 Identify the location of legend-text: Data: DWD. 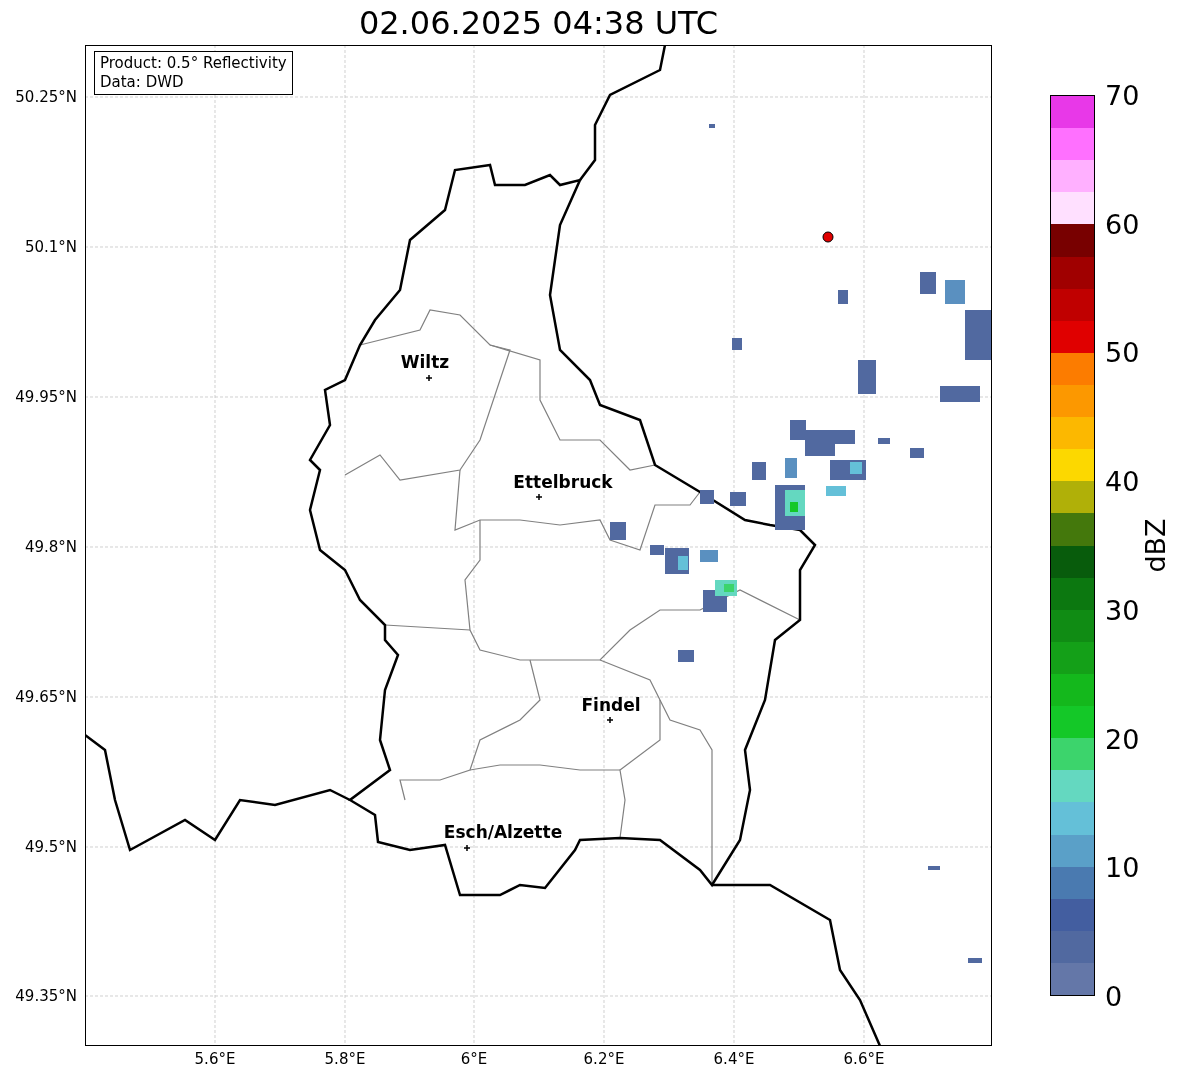
(142, 82).